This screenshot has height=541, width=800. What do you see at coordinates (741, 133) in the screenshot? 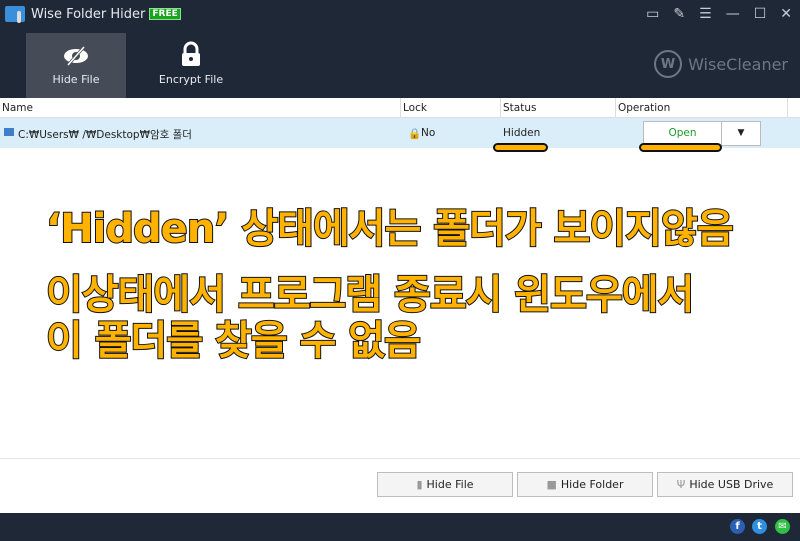
I see `dropdown-arrow-button: ▼` at bounding box center [741, 133].